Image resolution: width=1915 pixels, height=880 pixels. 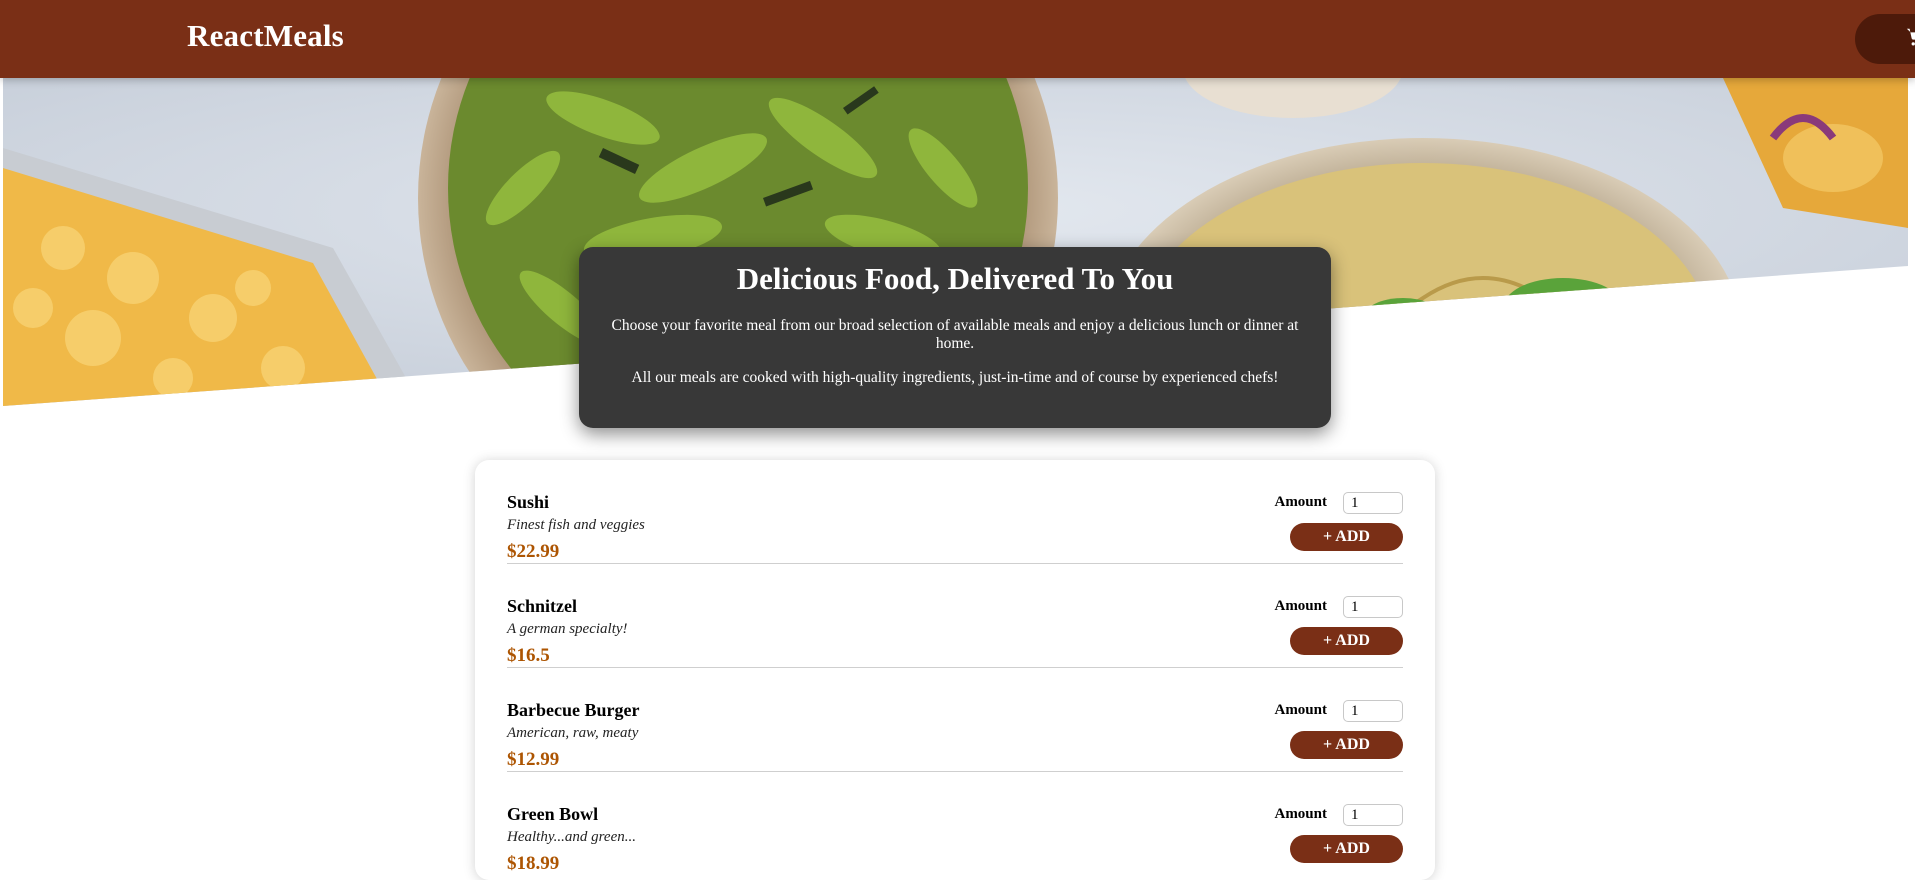 What do you see at coordinates (1885, 39) in the screenshot?
I see `cart-button` at bounding box center [1885, 39].